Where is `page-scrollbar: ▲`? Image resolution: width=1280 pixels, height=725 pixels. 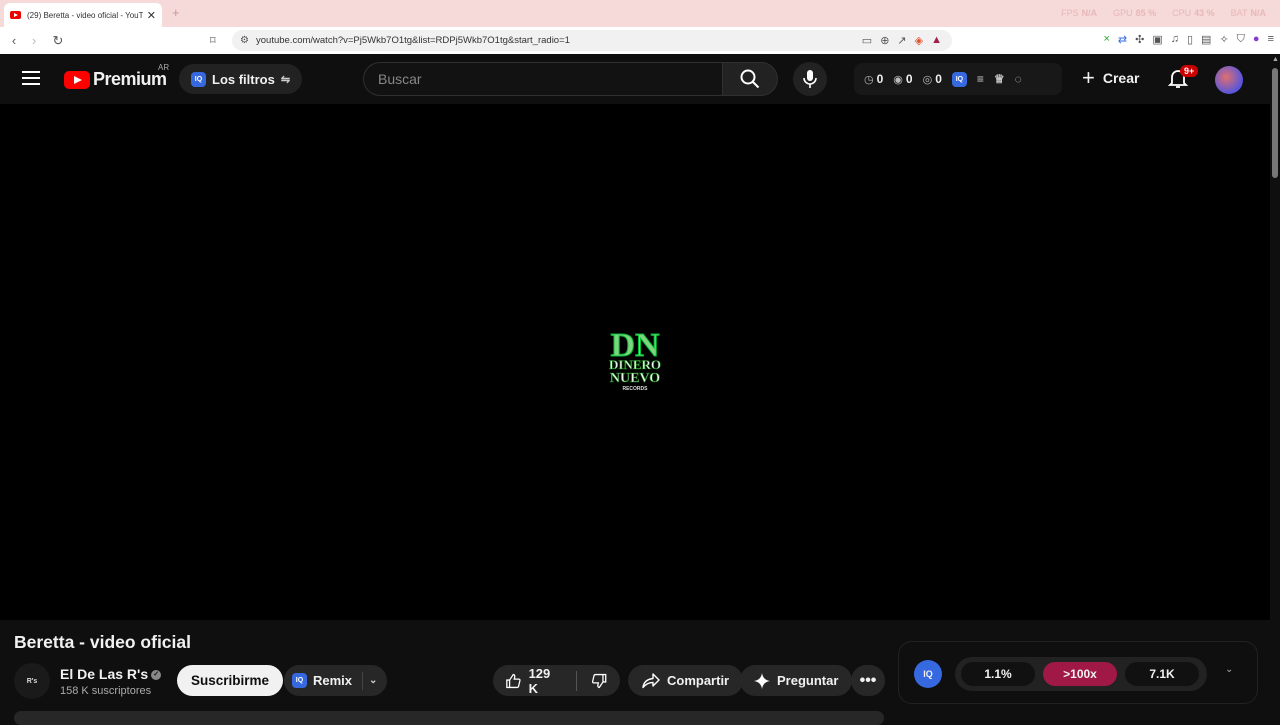 page-scrollbar: ▲ is located at coordinates (1275, 387).